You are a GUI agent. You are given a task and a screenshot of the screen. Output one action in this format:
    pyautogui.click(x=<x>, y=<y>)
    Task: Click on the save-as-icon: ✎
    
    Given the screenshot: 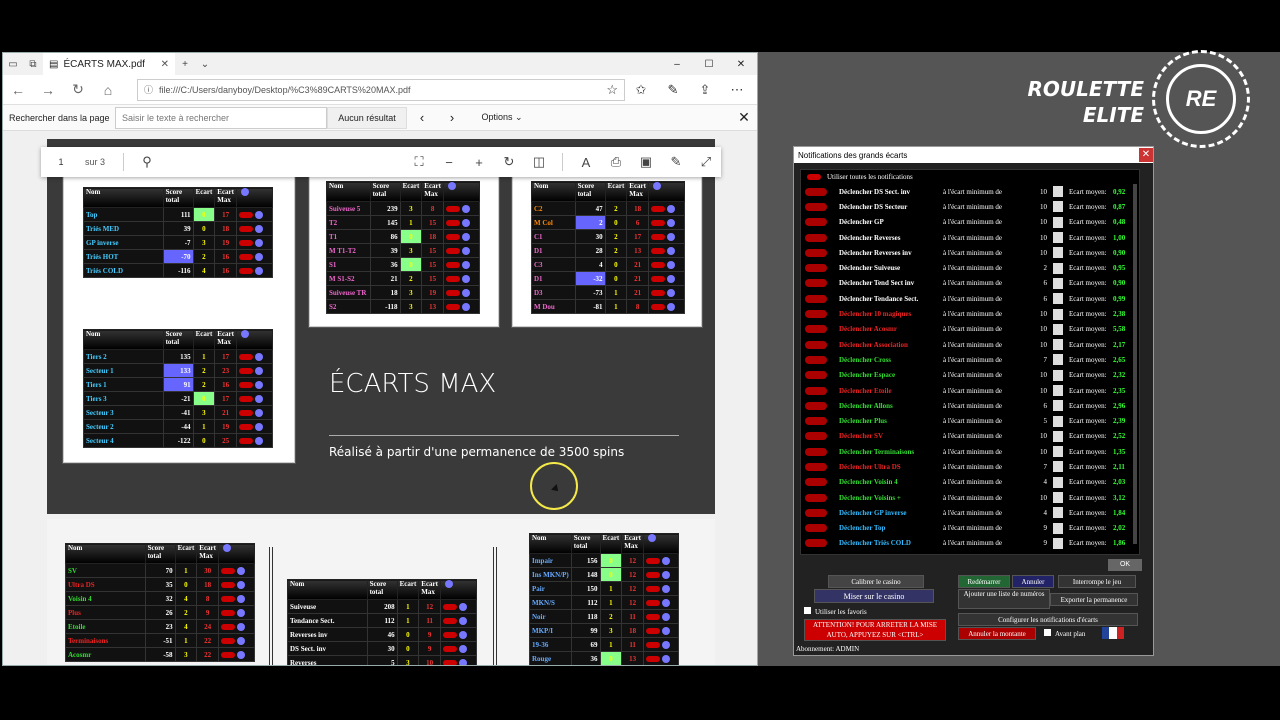 What is the action you would take?
    pyautogui.click(x=676, y=162)
    